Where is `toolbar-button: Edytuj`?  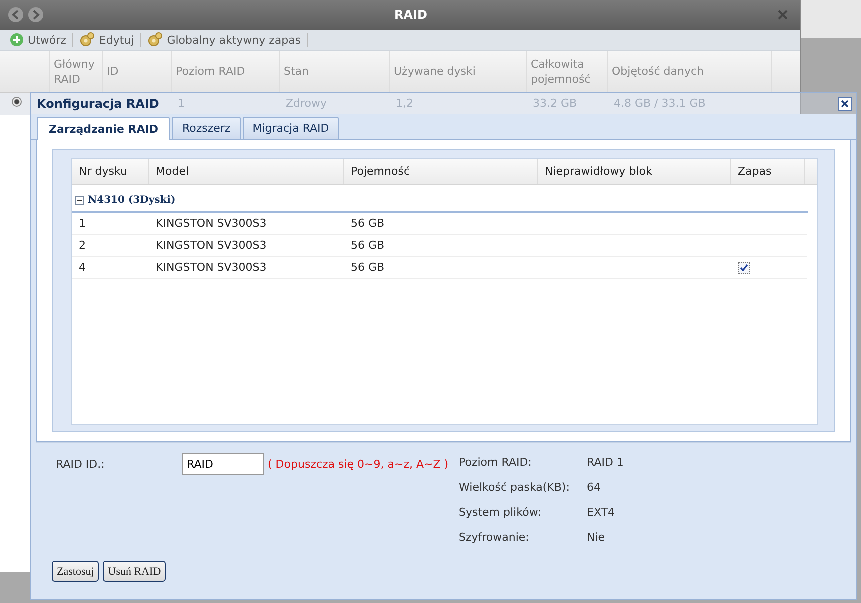 toolbar-button: Edytuj is located at coordinates (106, 40).